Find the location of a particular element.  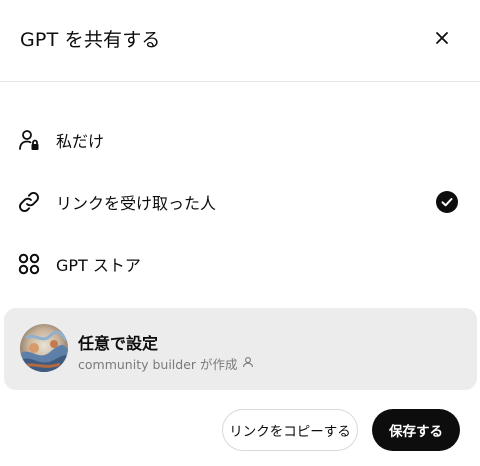

link-icon is located at coordinates (29, 202).